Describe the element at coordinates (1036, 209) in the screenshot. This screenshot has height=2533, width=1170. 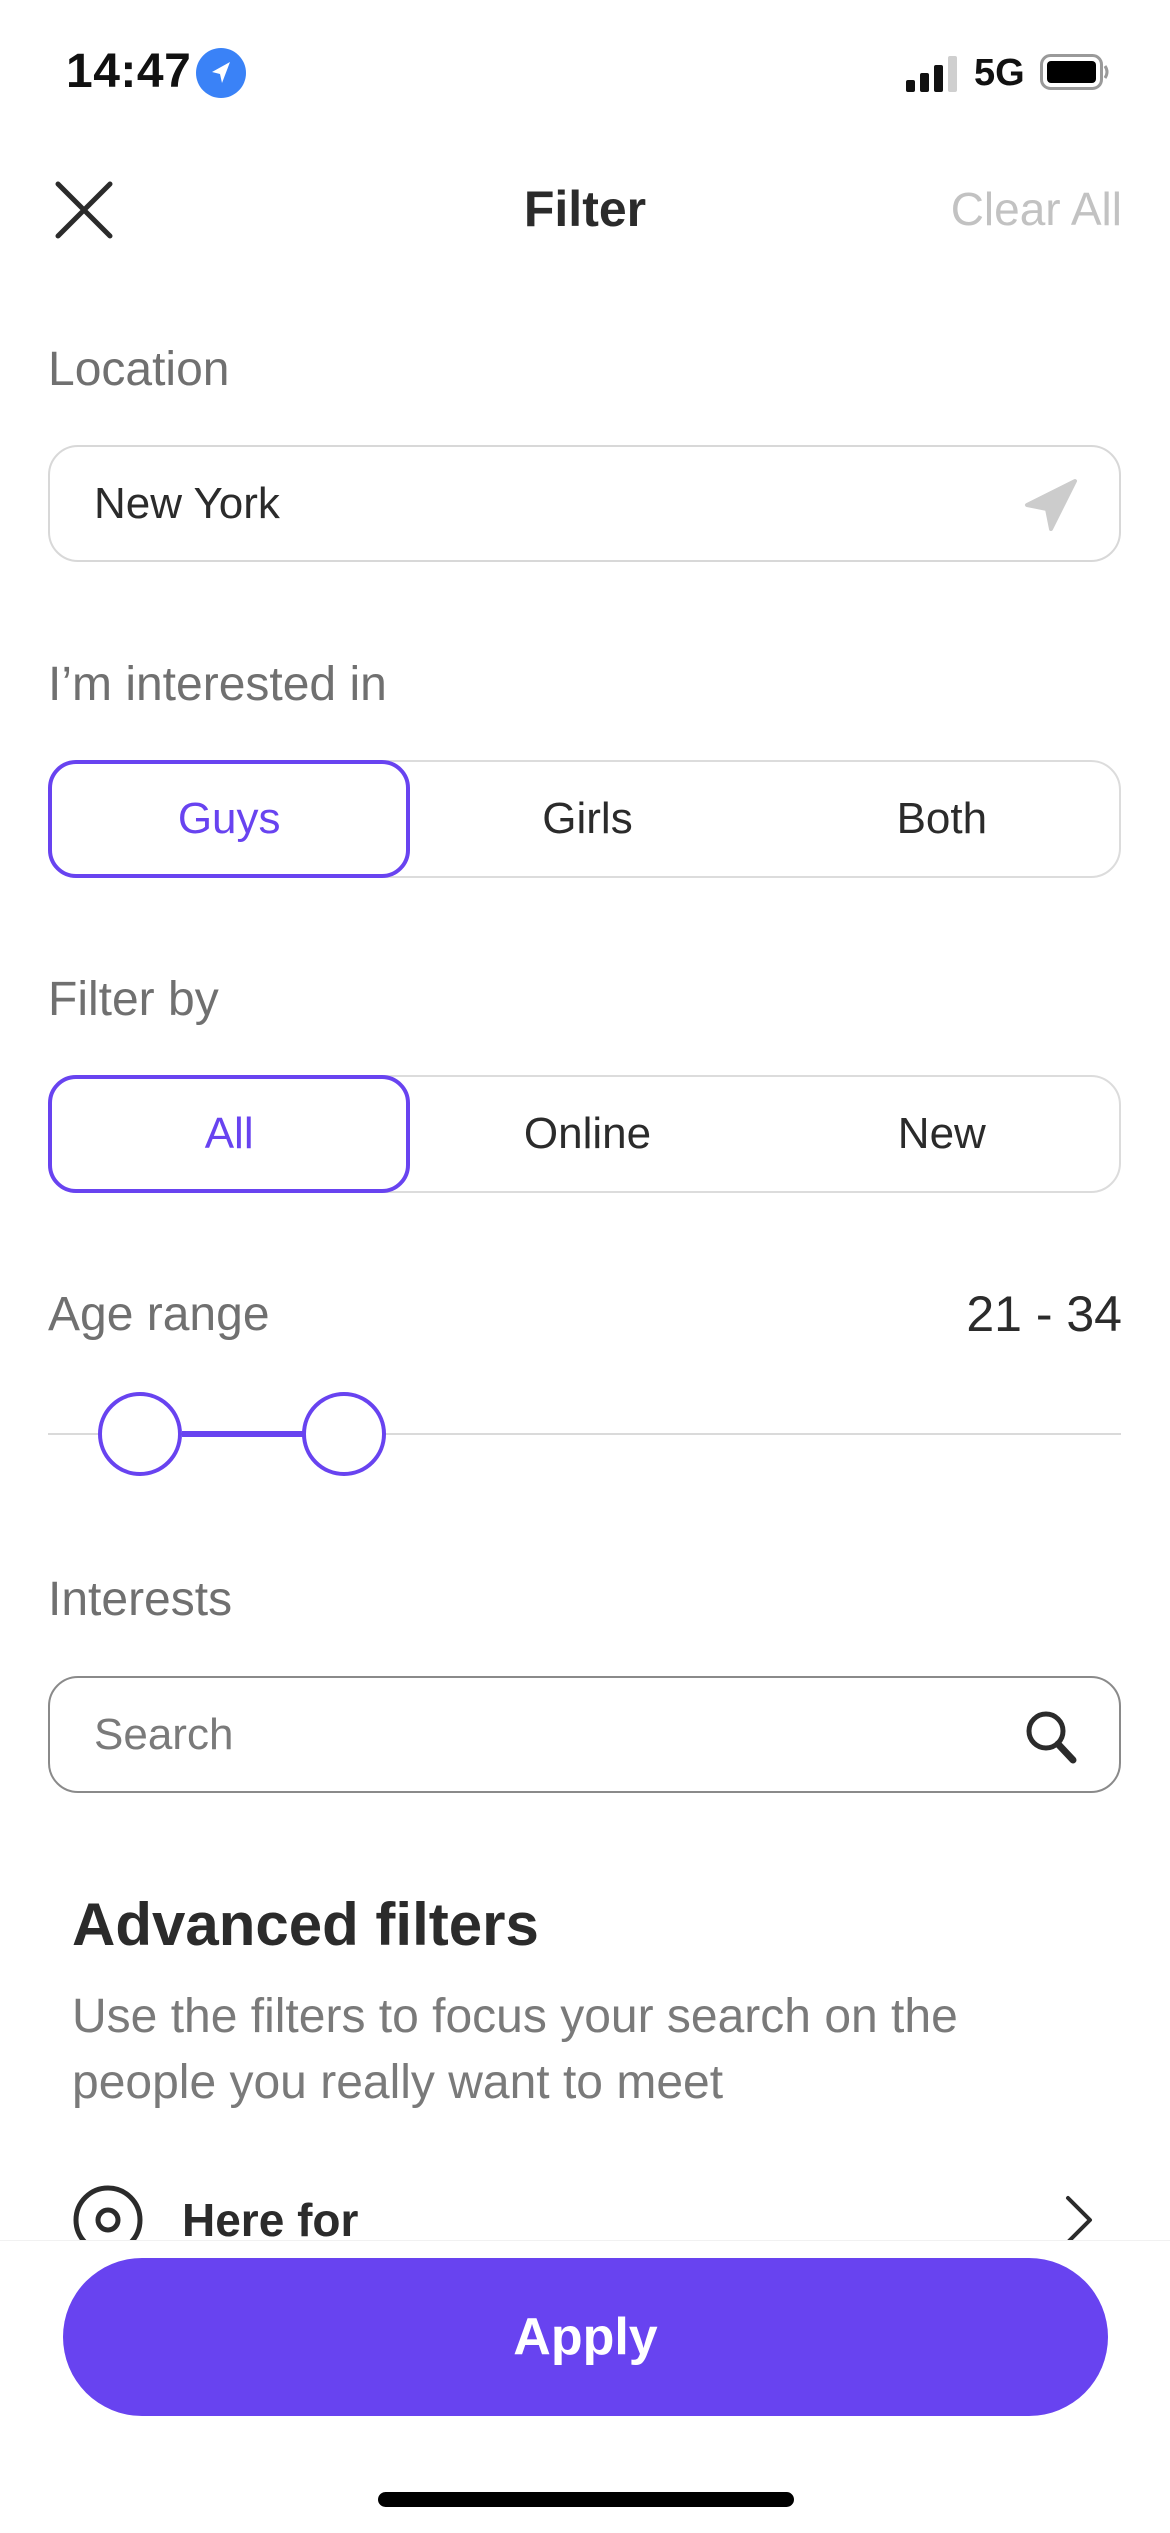
I see `clear-all-button: Clear All` at that location.